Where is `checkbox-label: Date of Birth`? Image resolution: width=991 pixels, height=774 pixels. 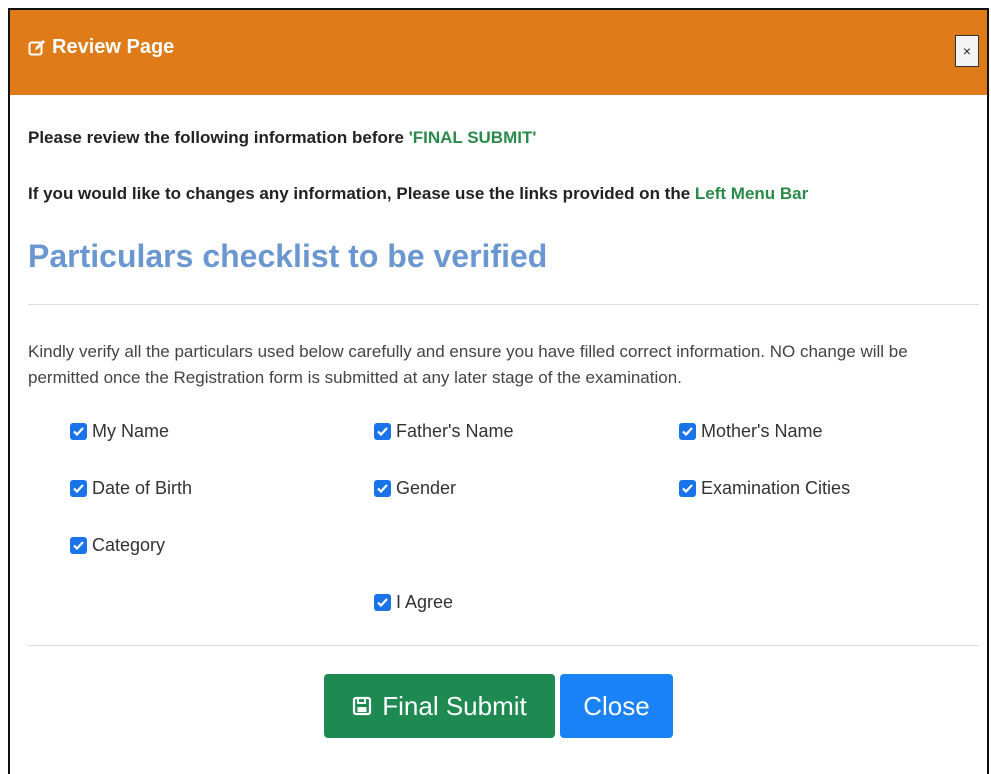
checkbox-label: Date of Birth is located at coordinates (142, 488).